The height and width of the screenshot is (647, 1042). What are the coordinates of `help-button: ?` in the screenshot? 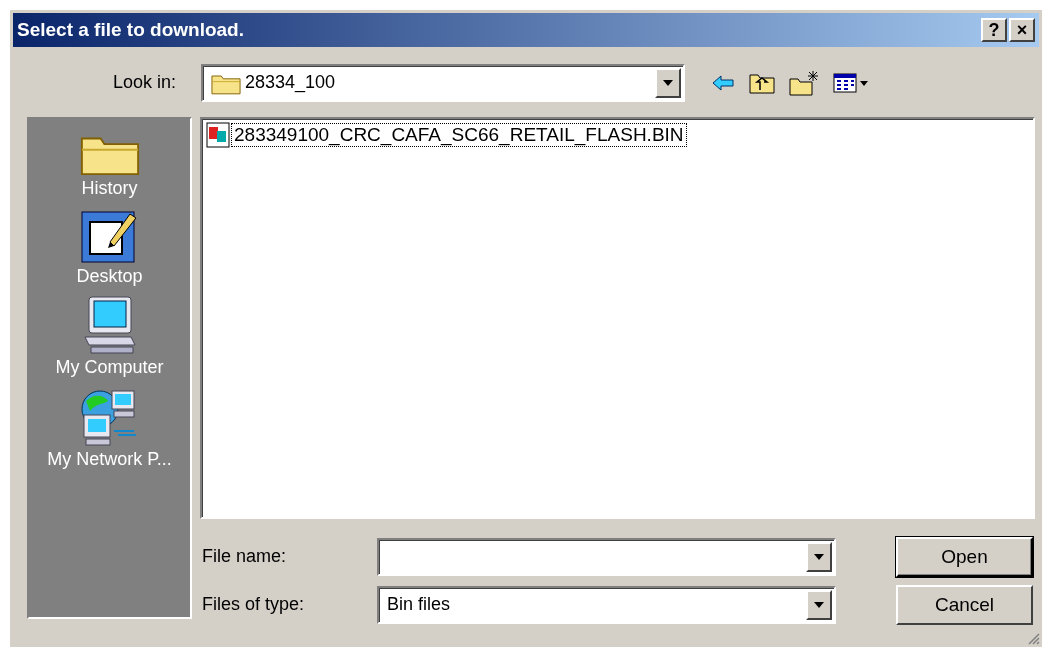 It's located at (994, 30).